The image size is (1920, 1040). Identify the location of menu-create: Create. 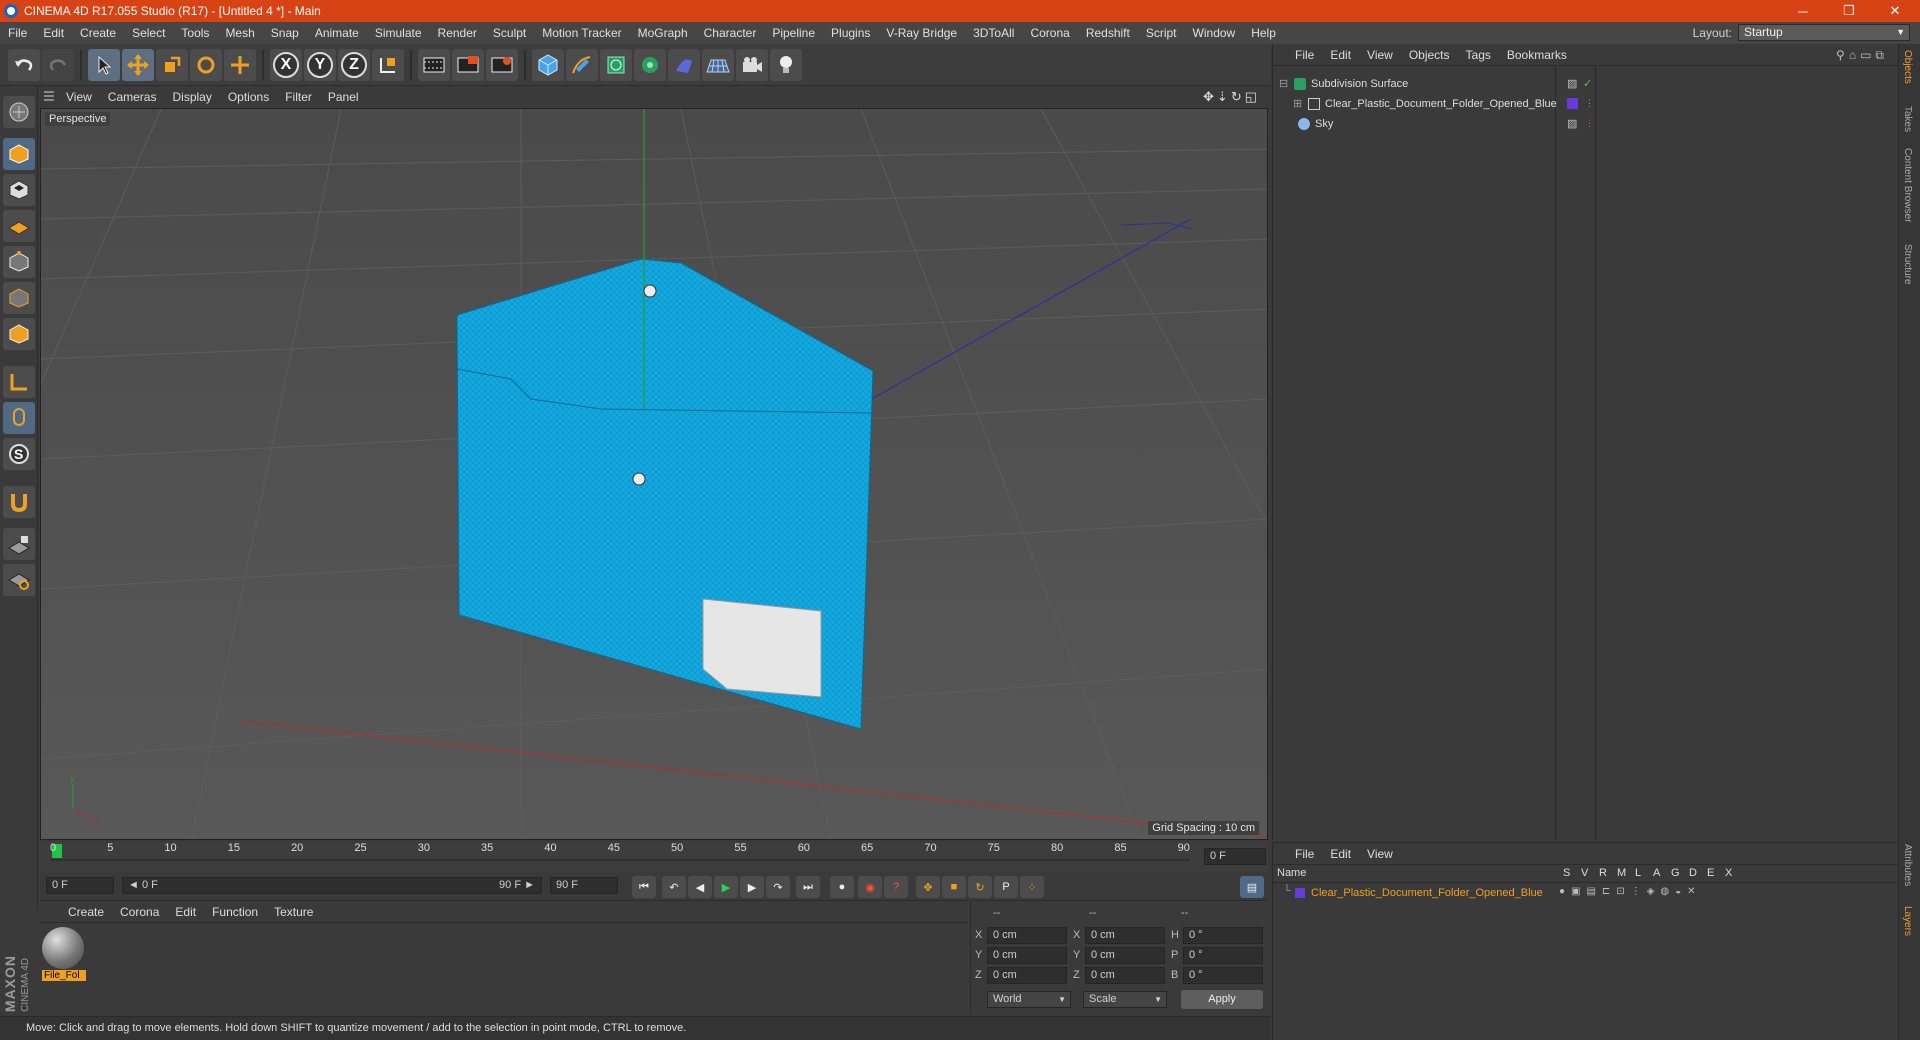
(98, 33).